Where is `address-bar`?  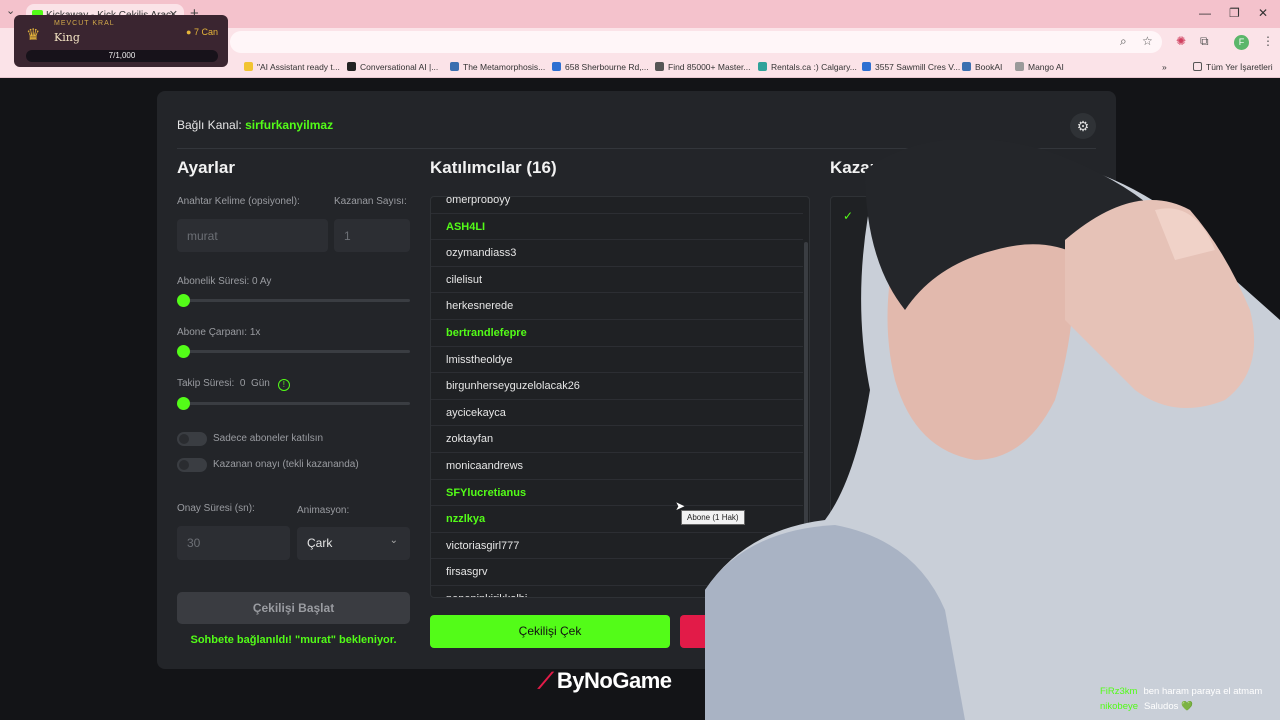
address-bar is located at coordinates (696, 42).